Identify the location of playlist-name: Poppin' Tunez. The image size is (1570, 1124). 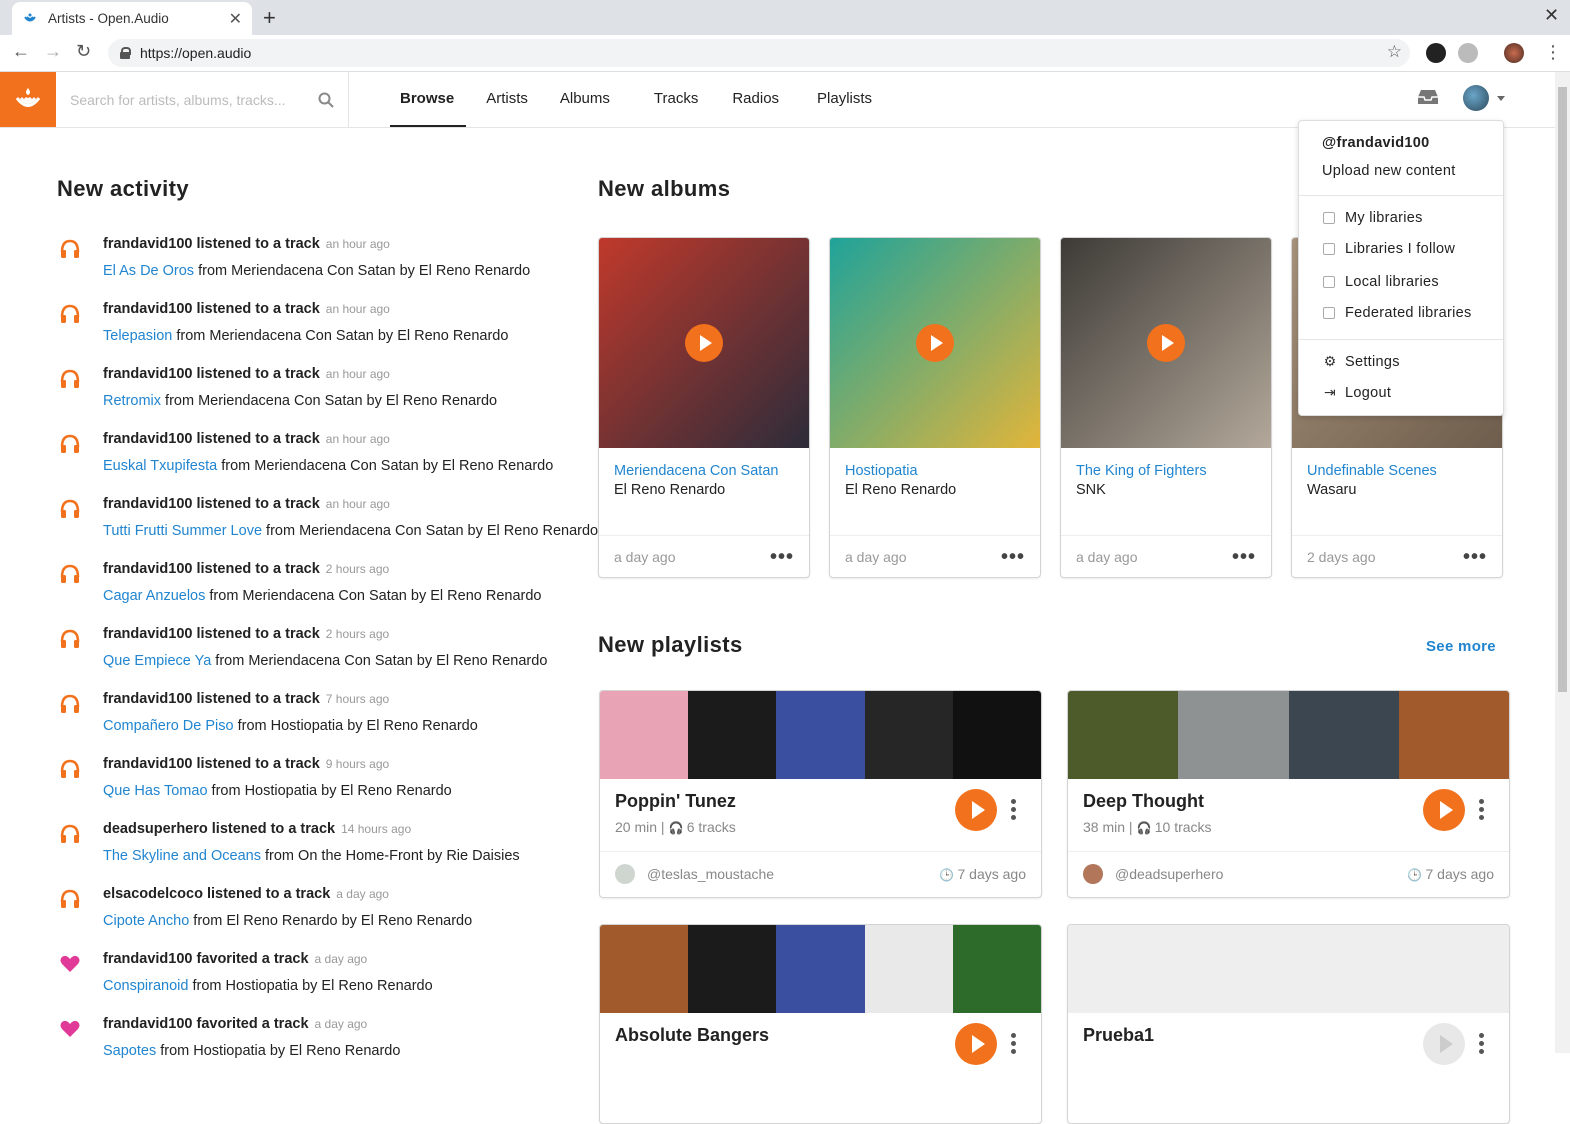
(675, 801).